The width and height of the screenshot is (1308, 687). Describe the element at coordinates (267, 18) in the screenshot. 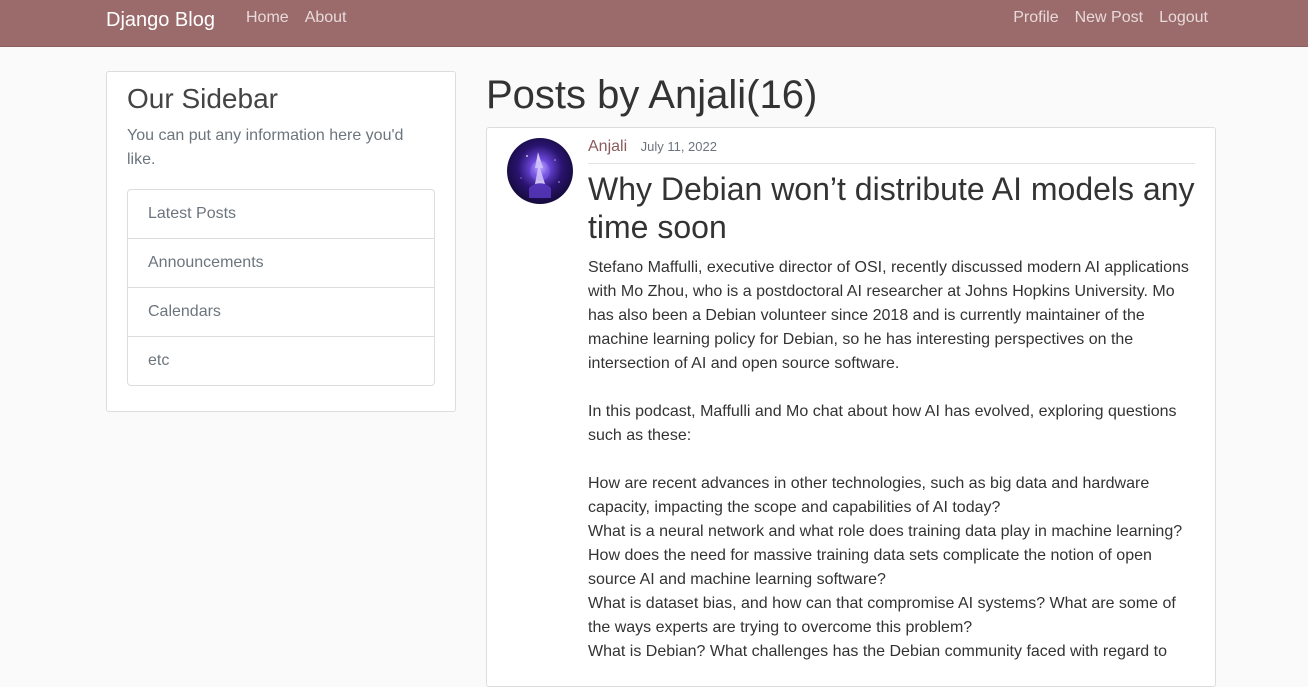

I see `nav-link-home: Home` at that location.